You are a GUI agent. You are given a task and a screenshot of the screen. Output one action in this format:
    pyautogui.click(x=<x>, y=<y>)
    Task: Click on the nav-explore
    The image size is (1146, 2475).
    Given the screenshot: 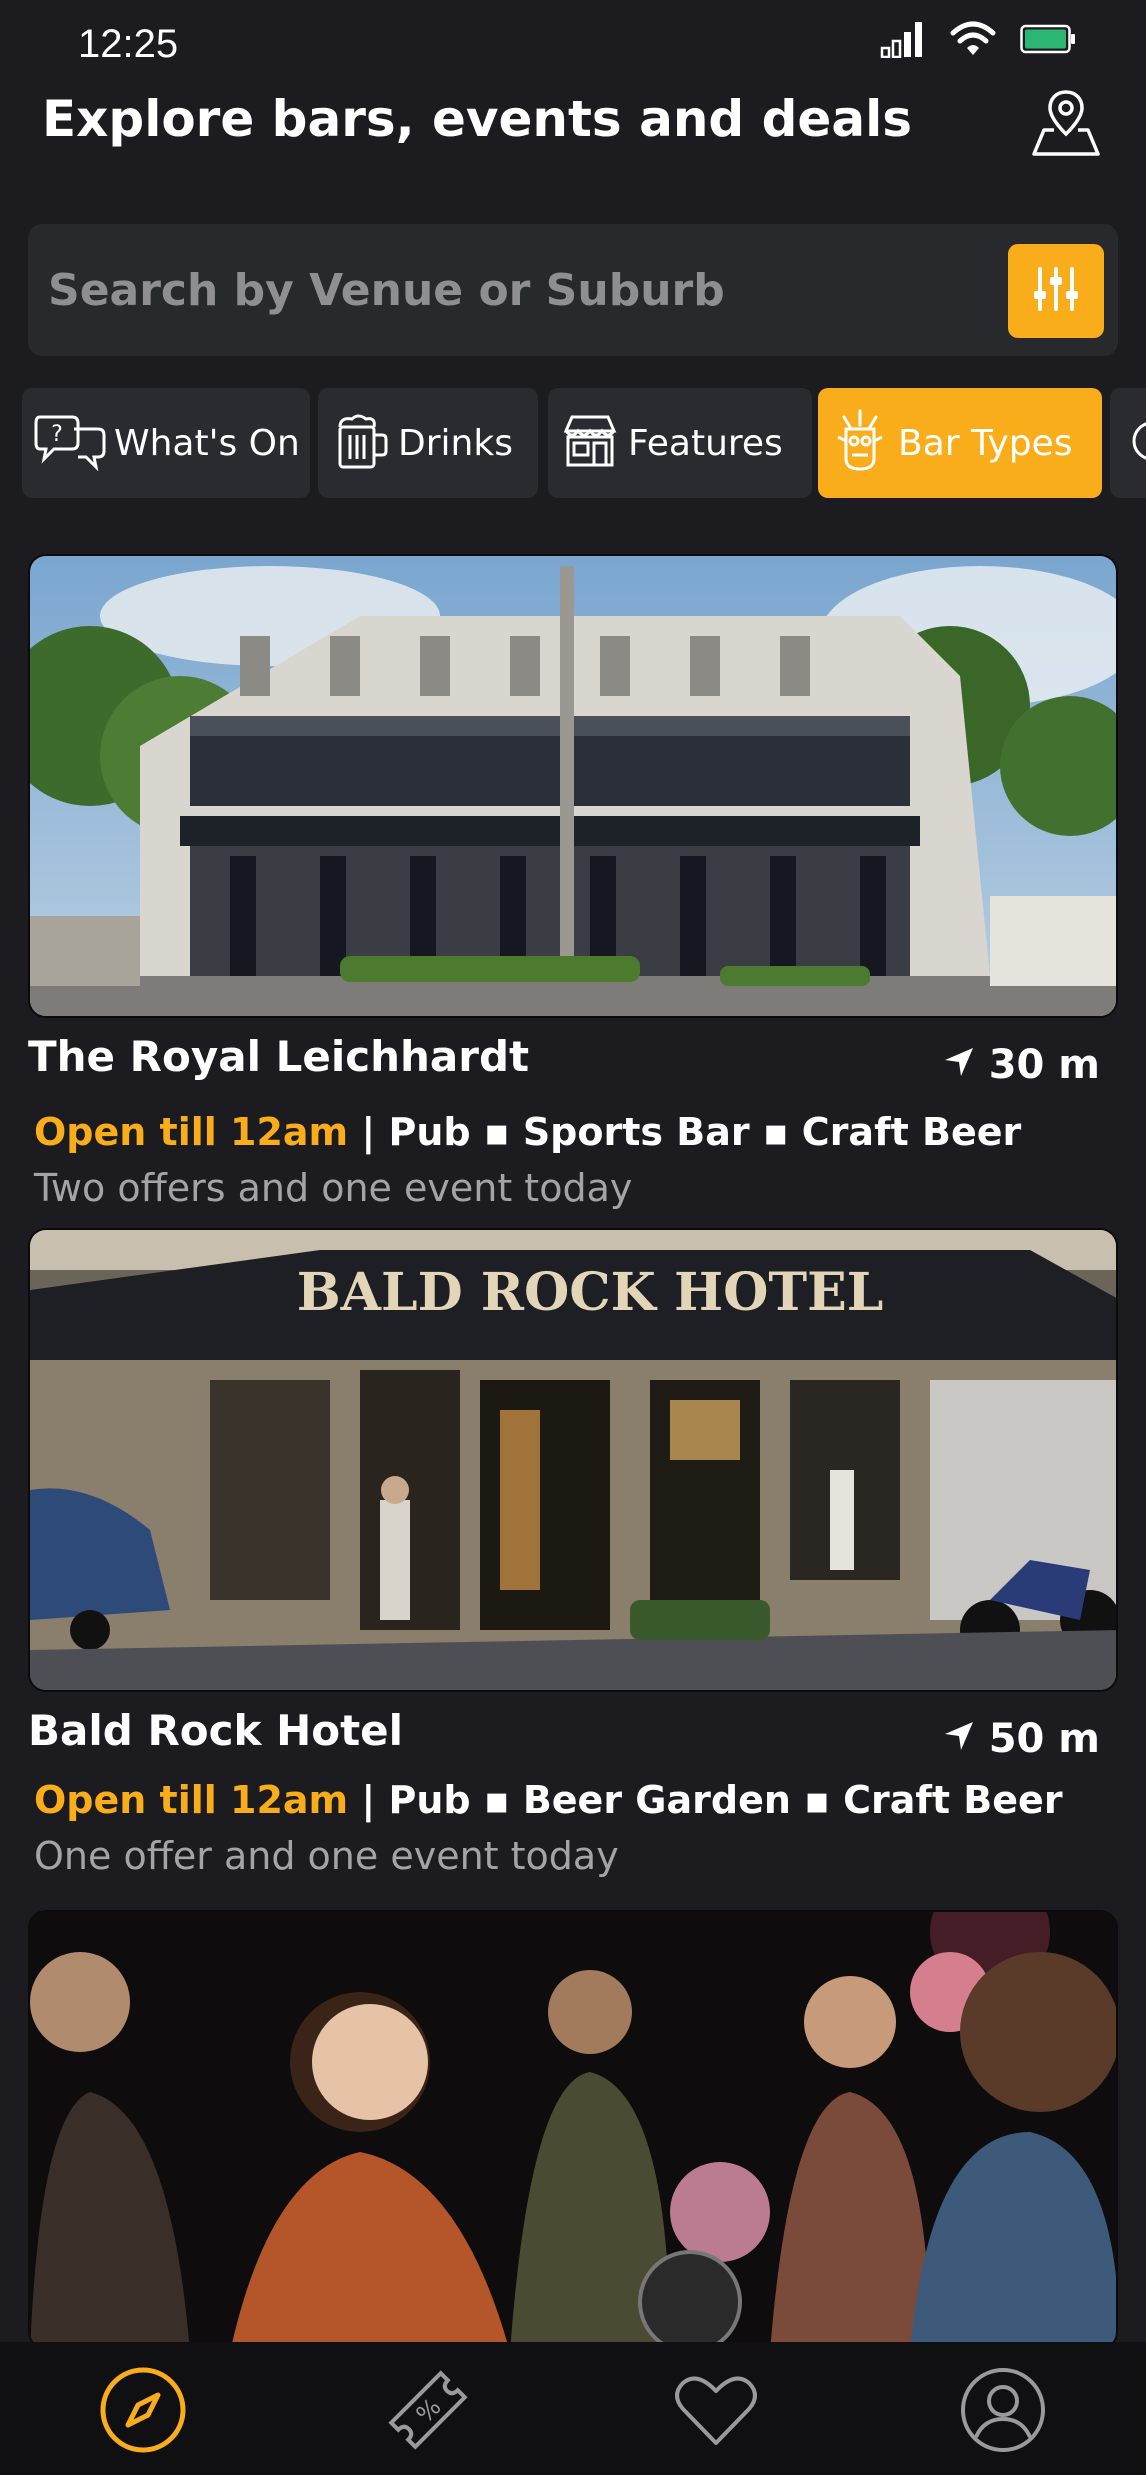 What is the action you would take?
    pyautogui.click(x=143, y=2412)
    